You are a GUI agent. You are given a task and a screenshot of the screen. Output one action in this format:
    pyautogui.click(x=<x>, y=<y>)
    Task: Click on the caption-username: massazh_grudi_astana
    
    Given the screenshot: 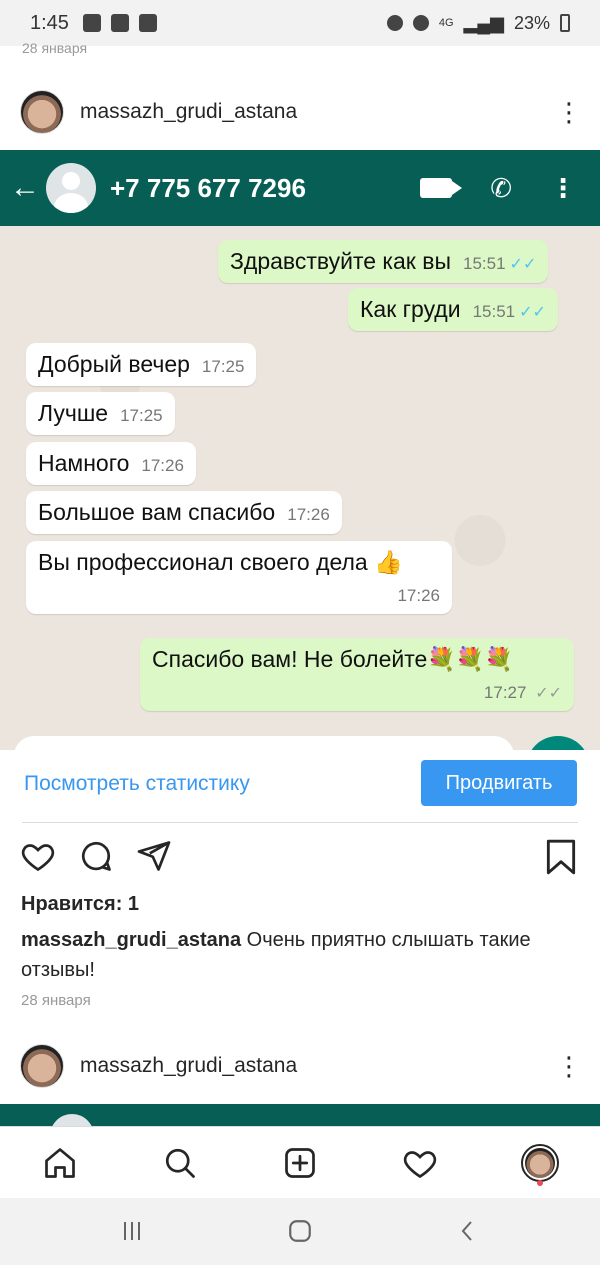 What is the action you would take?
    pyautogui.click(x=131, y=940)
    